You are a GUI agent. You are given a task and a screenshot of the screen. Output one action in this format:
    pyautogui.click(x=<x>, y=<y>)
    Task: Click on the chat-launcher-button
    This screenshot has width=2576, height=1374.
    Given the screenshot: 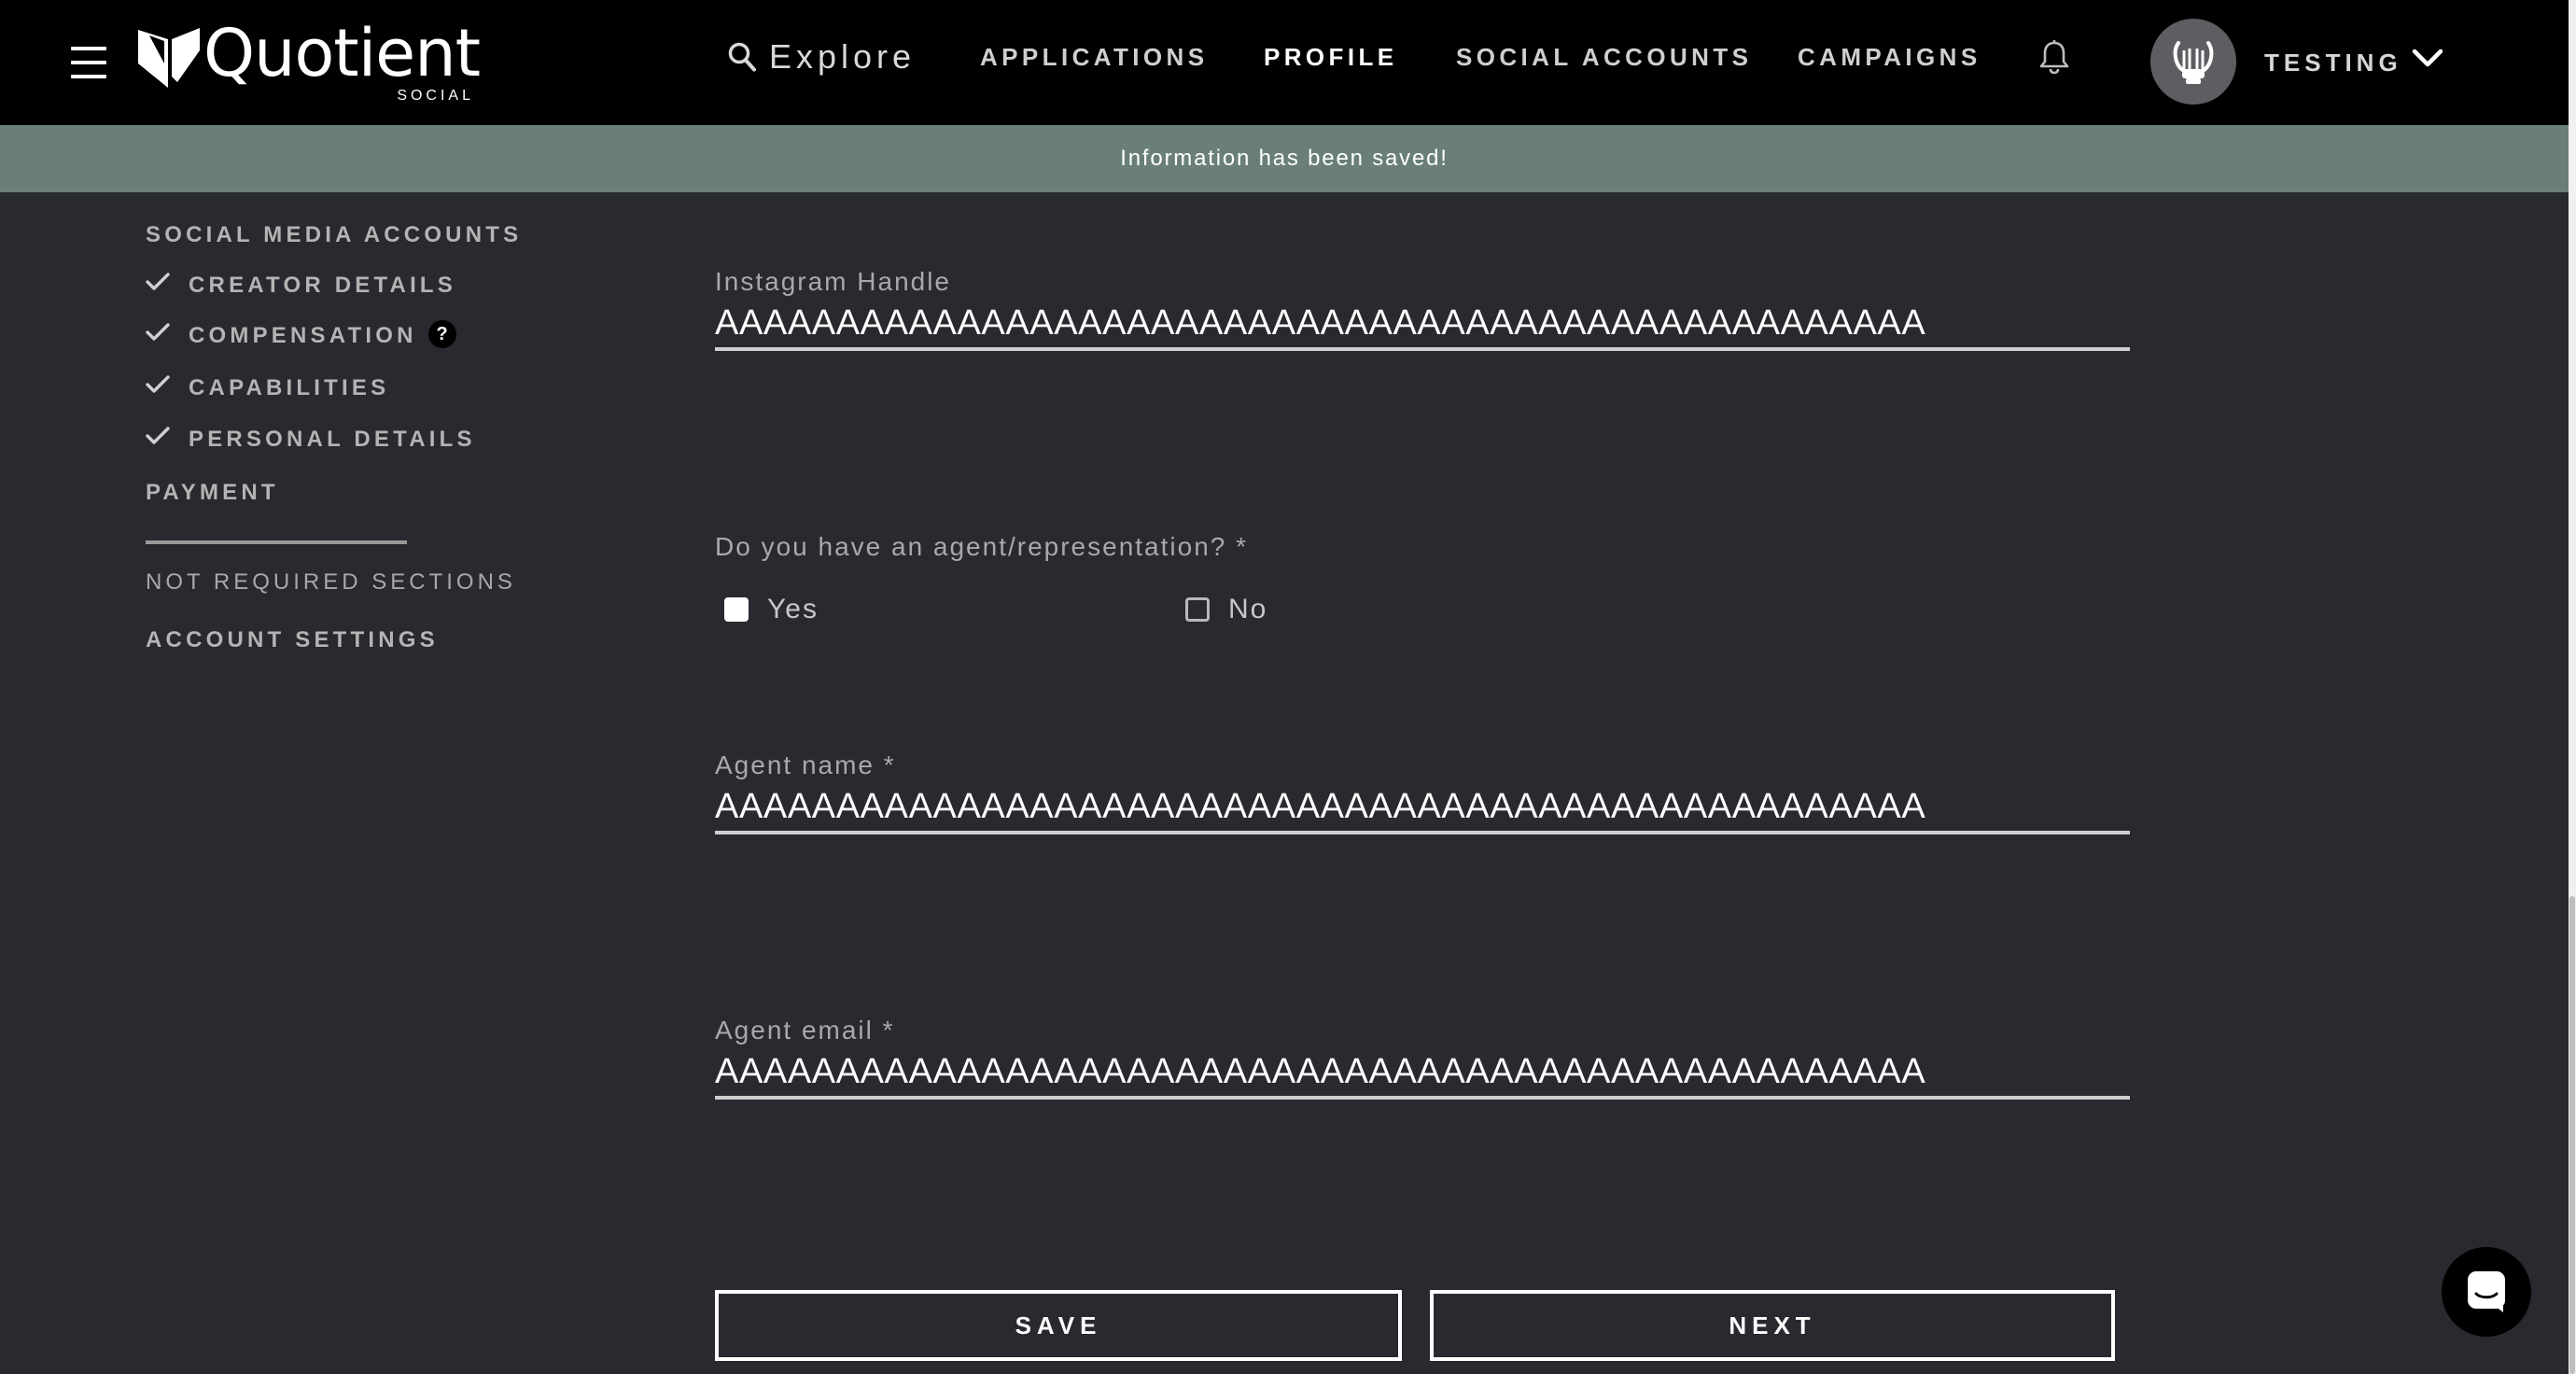 What is the action you would take?
    pyautogui.click(x=2486, y=1292)
    